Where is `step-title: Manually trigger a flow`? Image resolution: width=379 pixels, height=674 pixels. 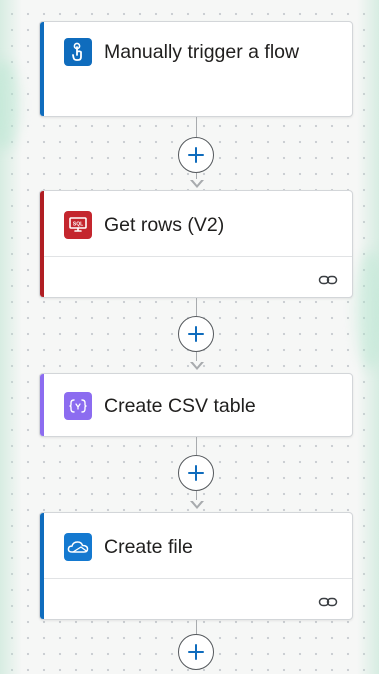
step-title: Manually trigger a flow is located at coordinates (202, 52).